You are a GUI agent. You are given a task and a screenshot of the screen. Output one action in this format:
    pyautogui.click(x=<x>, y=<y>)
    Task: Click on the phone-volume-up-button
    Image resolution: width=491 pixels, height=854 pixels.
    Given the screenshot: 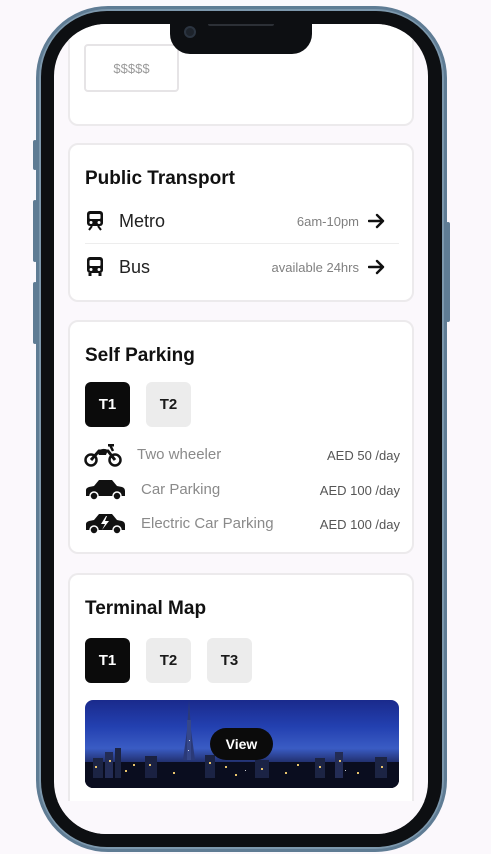 What is the action you would take?
    pyautogui.click(x=35, y=231)
    